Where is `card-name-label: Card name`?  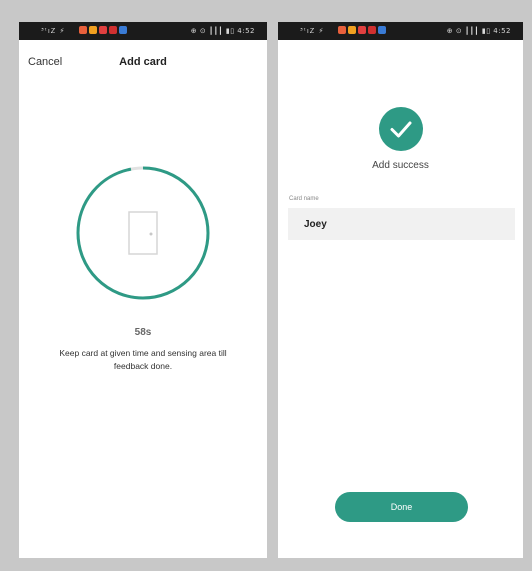
card-name-label: Card name is located at coordinates (304, 199).